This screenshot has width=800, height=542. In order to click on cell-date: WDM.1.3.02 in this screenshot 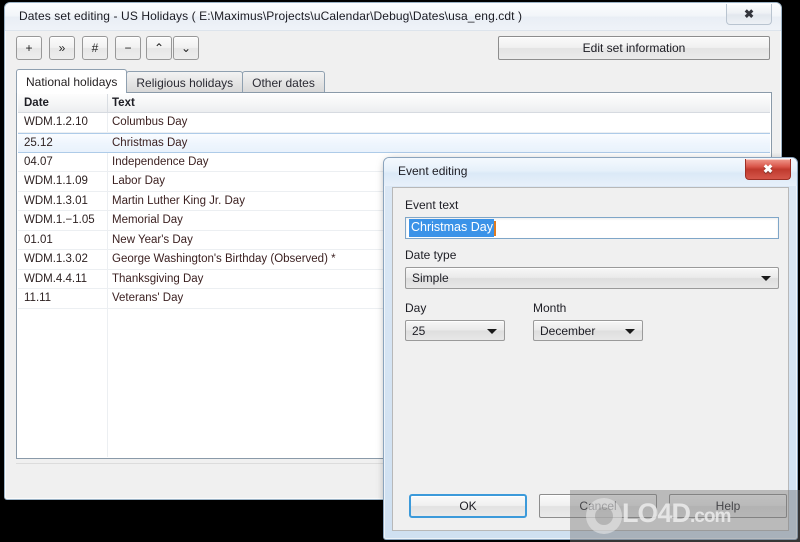, I will do `click(56, 259)`.